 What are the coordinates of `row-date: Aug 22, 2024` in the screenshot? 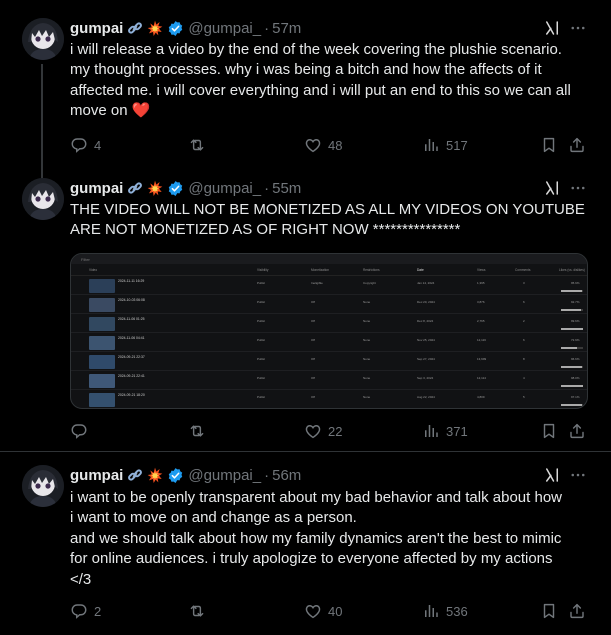 It's located at (426, 397).